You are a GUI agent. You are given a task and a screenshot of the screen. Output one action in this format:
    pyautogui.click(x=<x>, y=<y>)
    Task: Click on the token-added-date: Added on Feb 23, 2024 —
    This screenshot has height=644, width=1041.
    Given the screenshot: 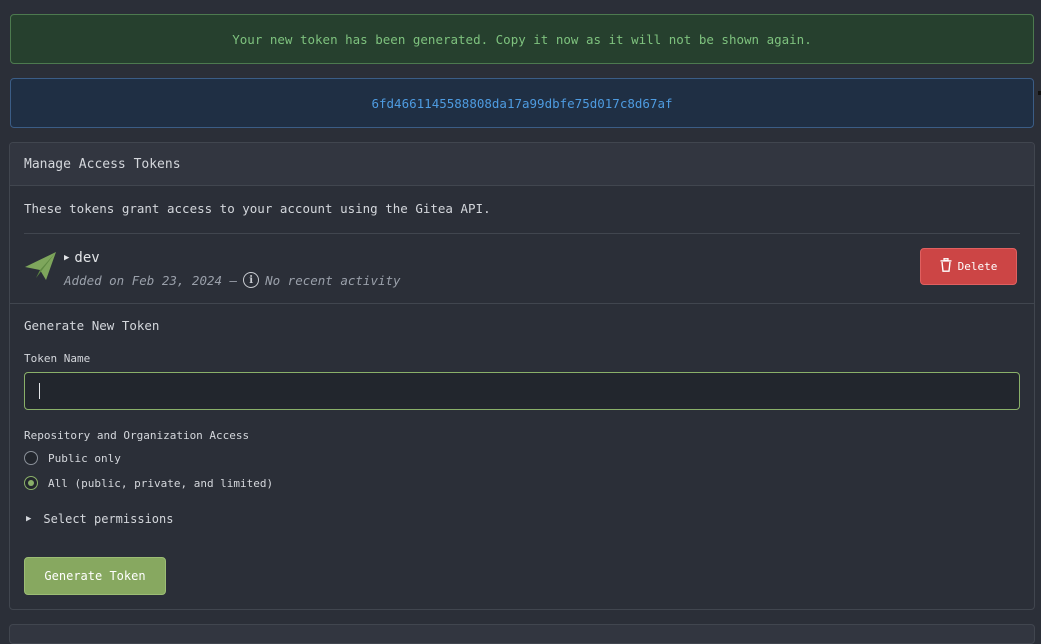 What is the action you would take?
    pyautogui.click(x=151, y=280)
    